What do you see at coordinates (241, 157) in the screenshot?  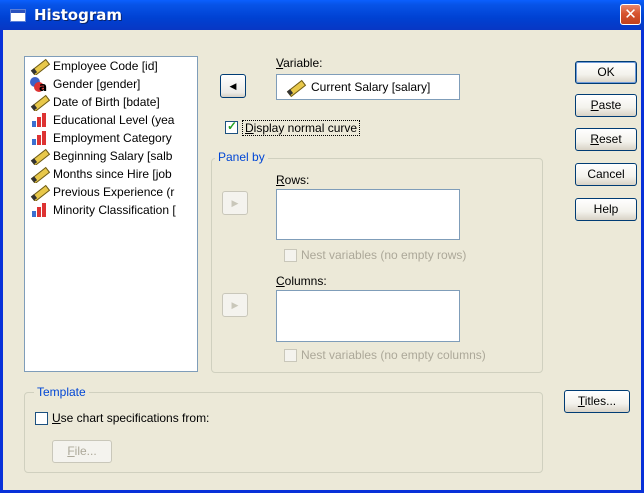 I see `panel-by-legend: Panel by` at bounding box center [241, 157].